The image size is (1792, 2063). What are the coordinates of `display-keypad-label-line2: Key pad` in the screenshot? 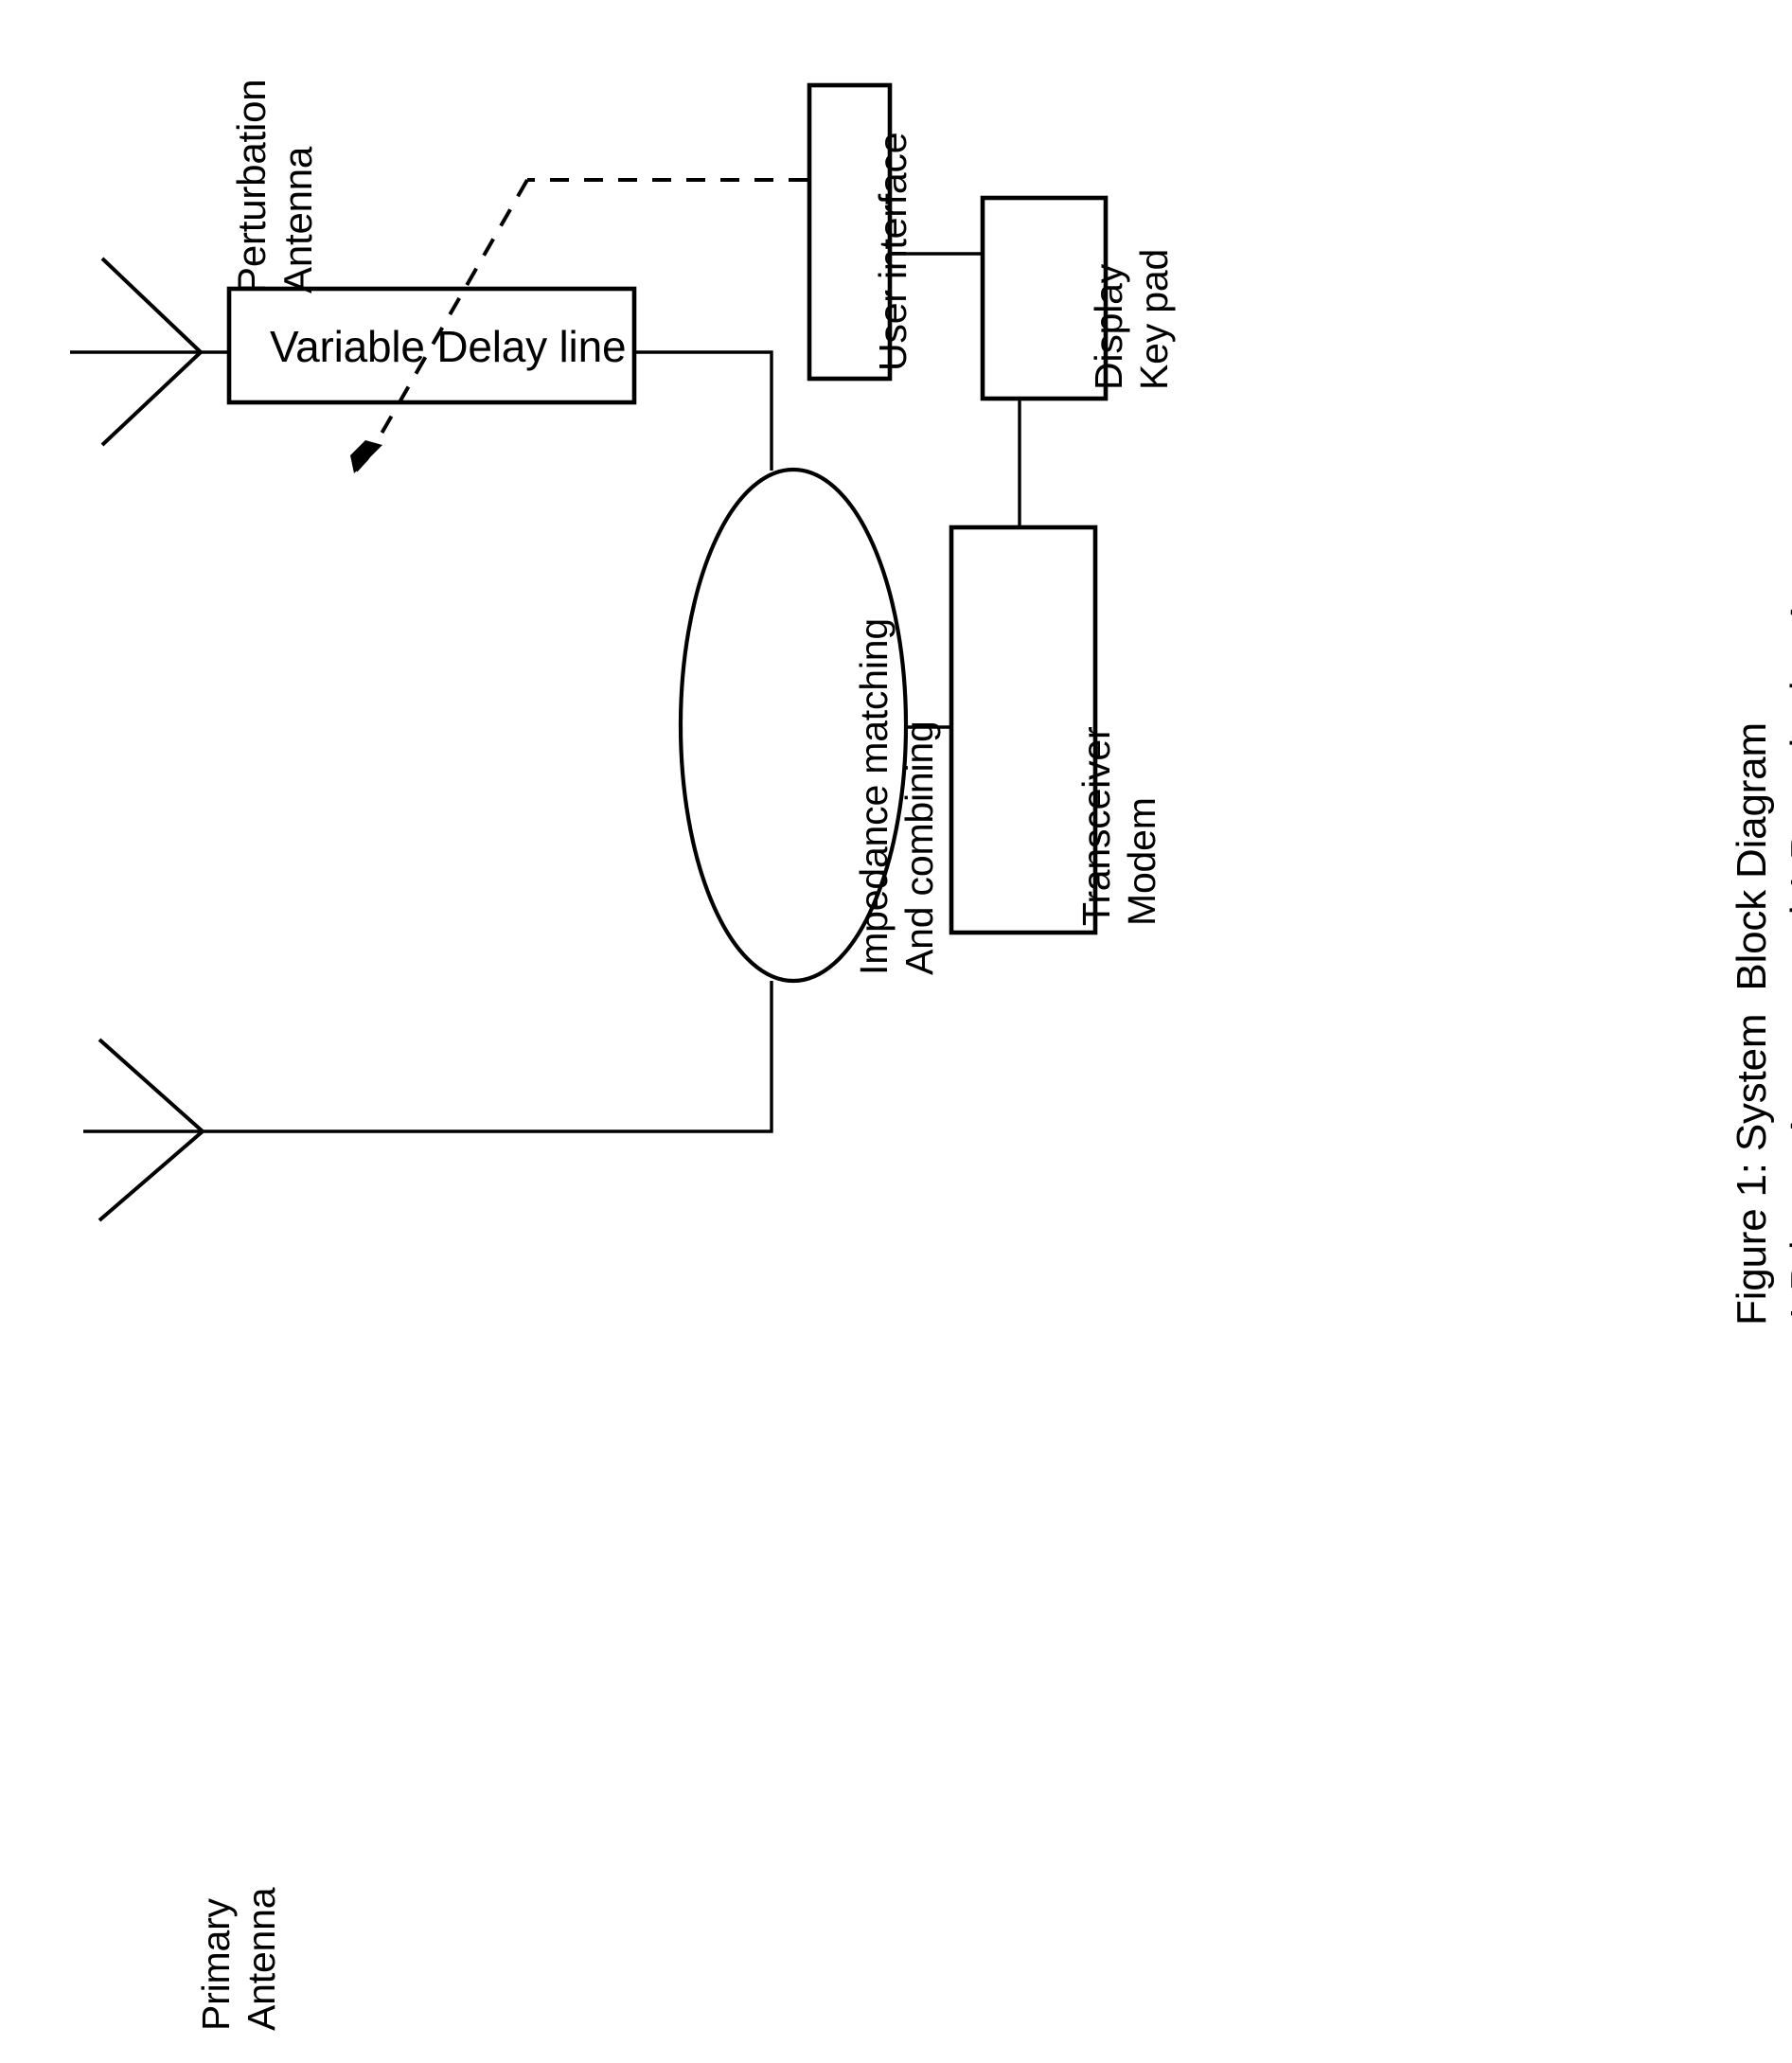 It's located at (1153, 319).